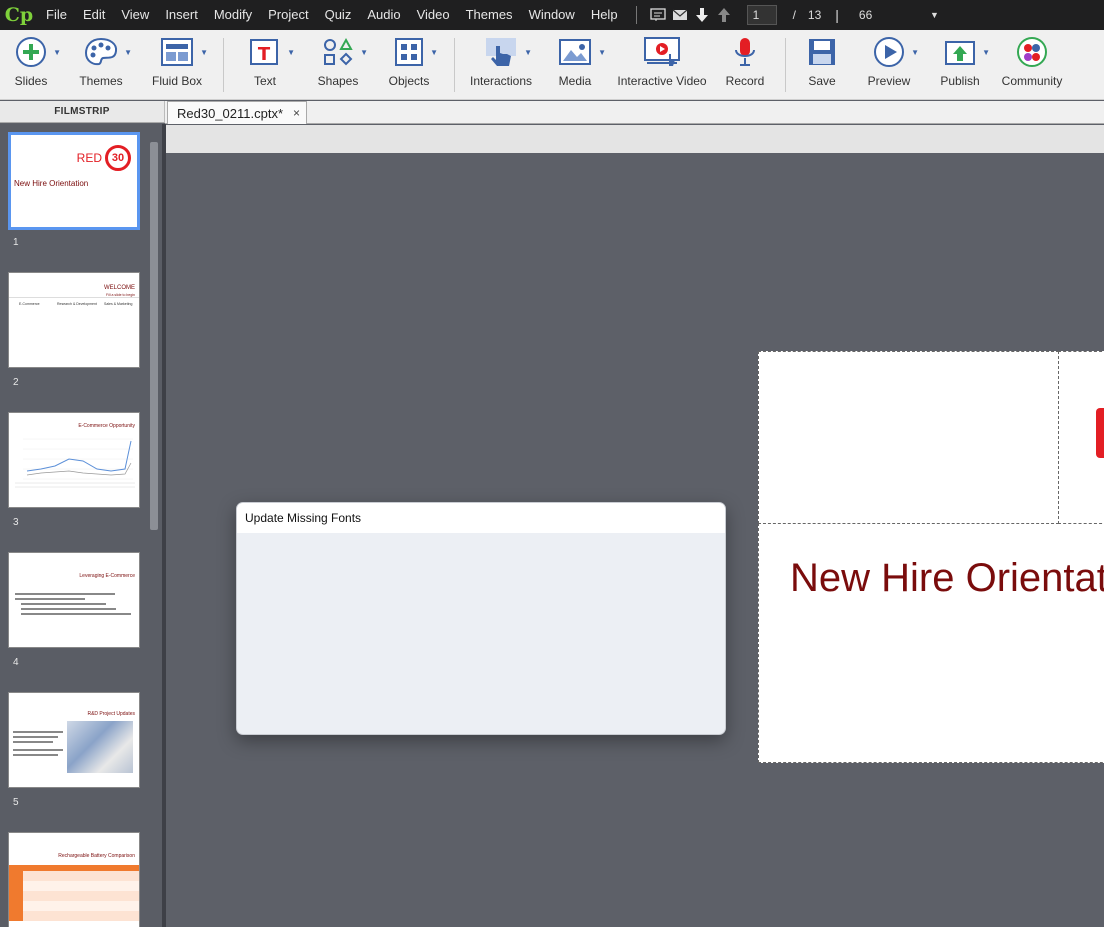 The image size is (1104, 927). Describe the element at coordinates (761, 15) in the screenshot. I see `current-slide-input: 1` at that location.